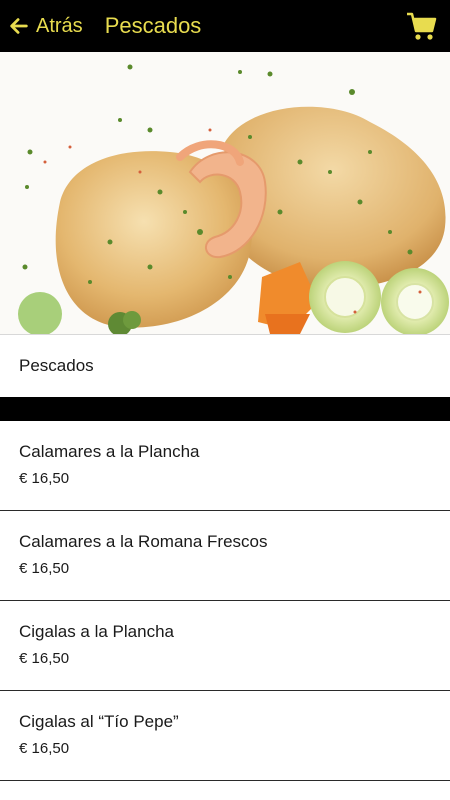  What do you see at coordinates (225, 365) in the screenshot?
I see `category-label: Pescados` at bounding box center [225, 365].